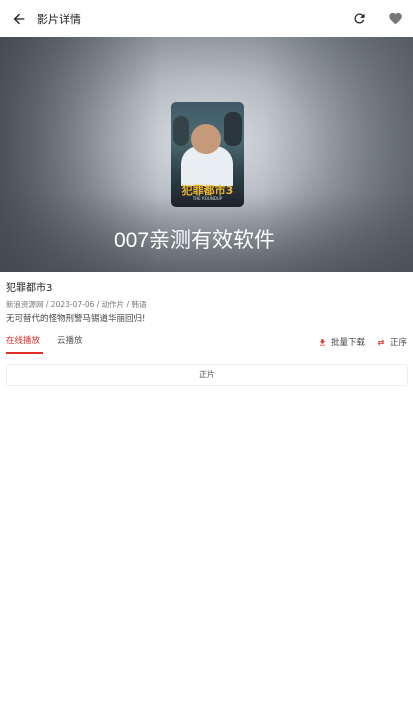 This screenshot has height=724, width=413. What do you see at coordinates (70, 341) in the screenshot?
I see `tab-cloud-play-label: 云播放` at bounding box center [70, 341].